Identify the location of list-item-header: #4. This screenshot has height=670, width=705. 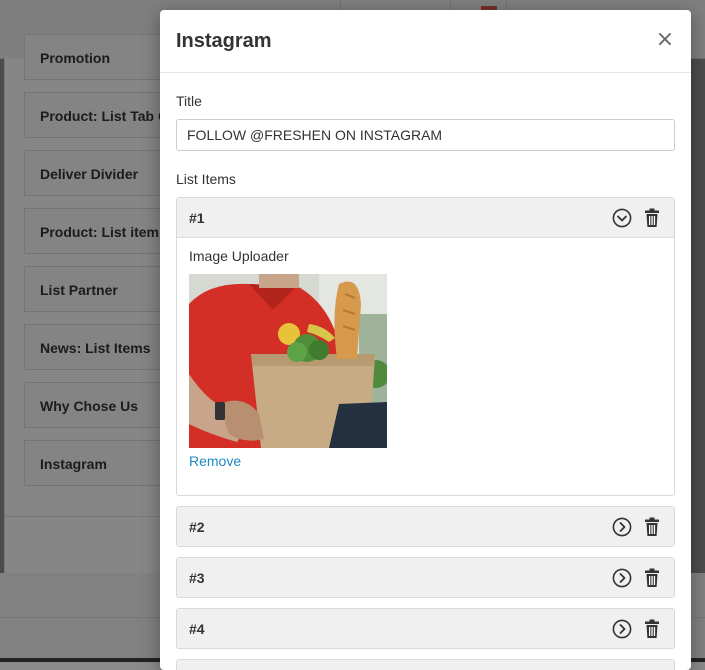
(425, 628).